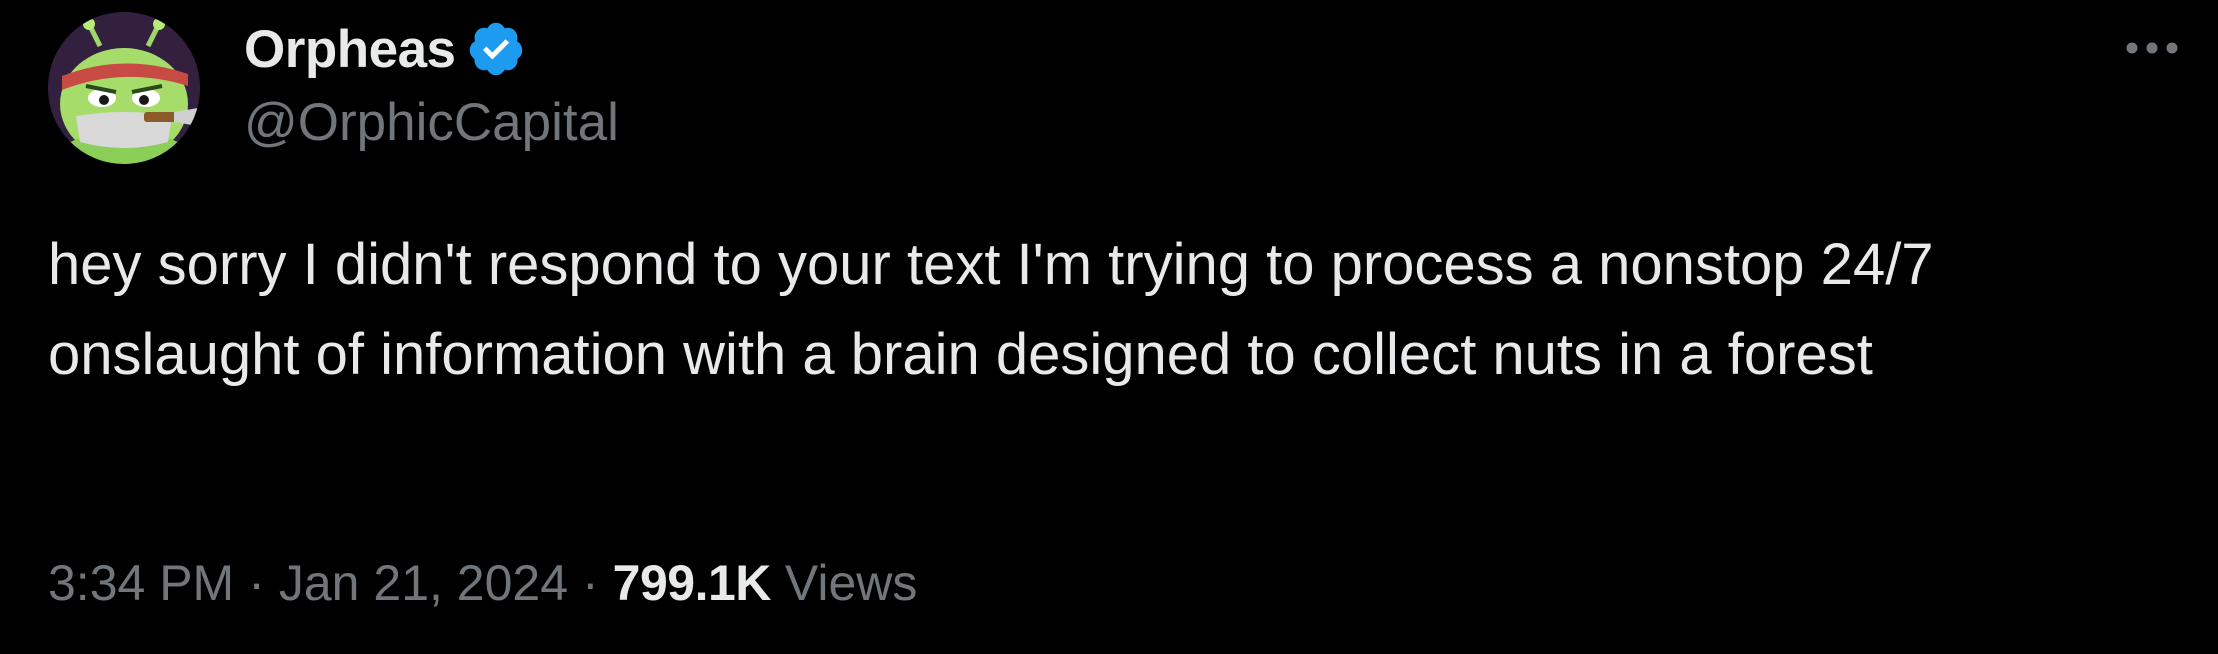 This screenshot has width=2218, height=654. I want to click on author-avatar, so click(124, 88).